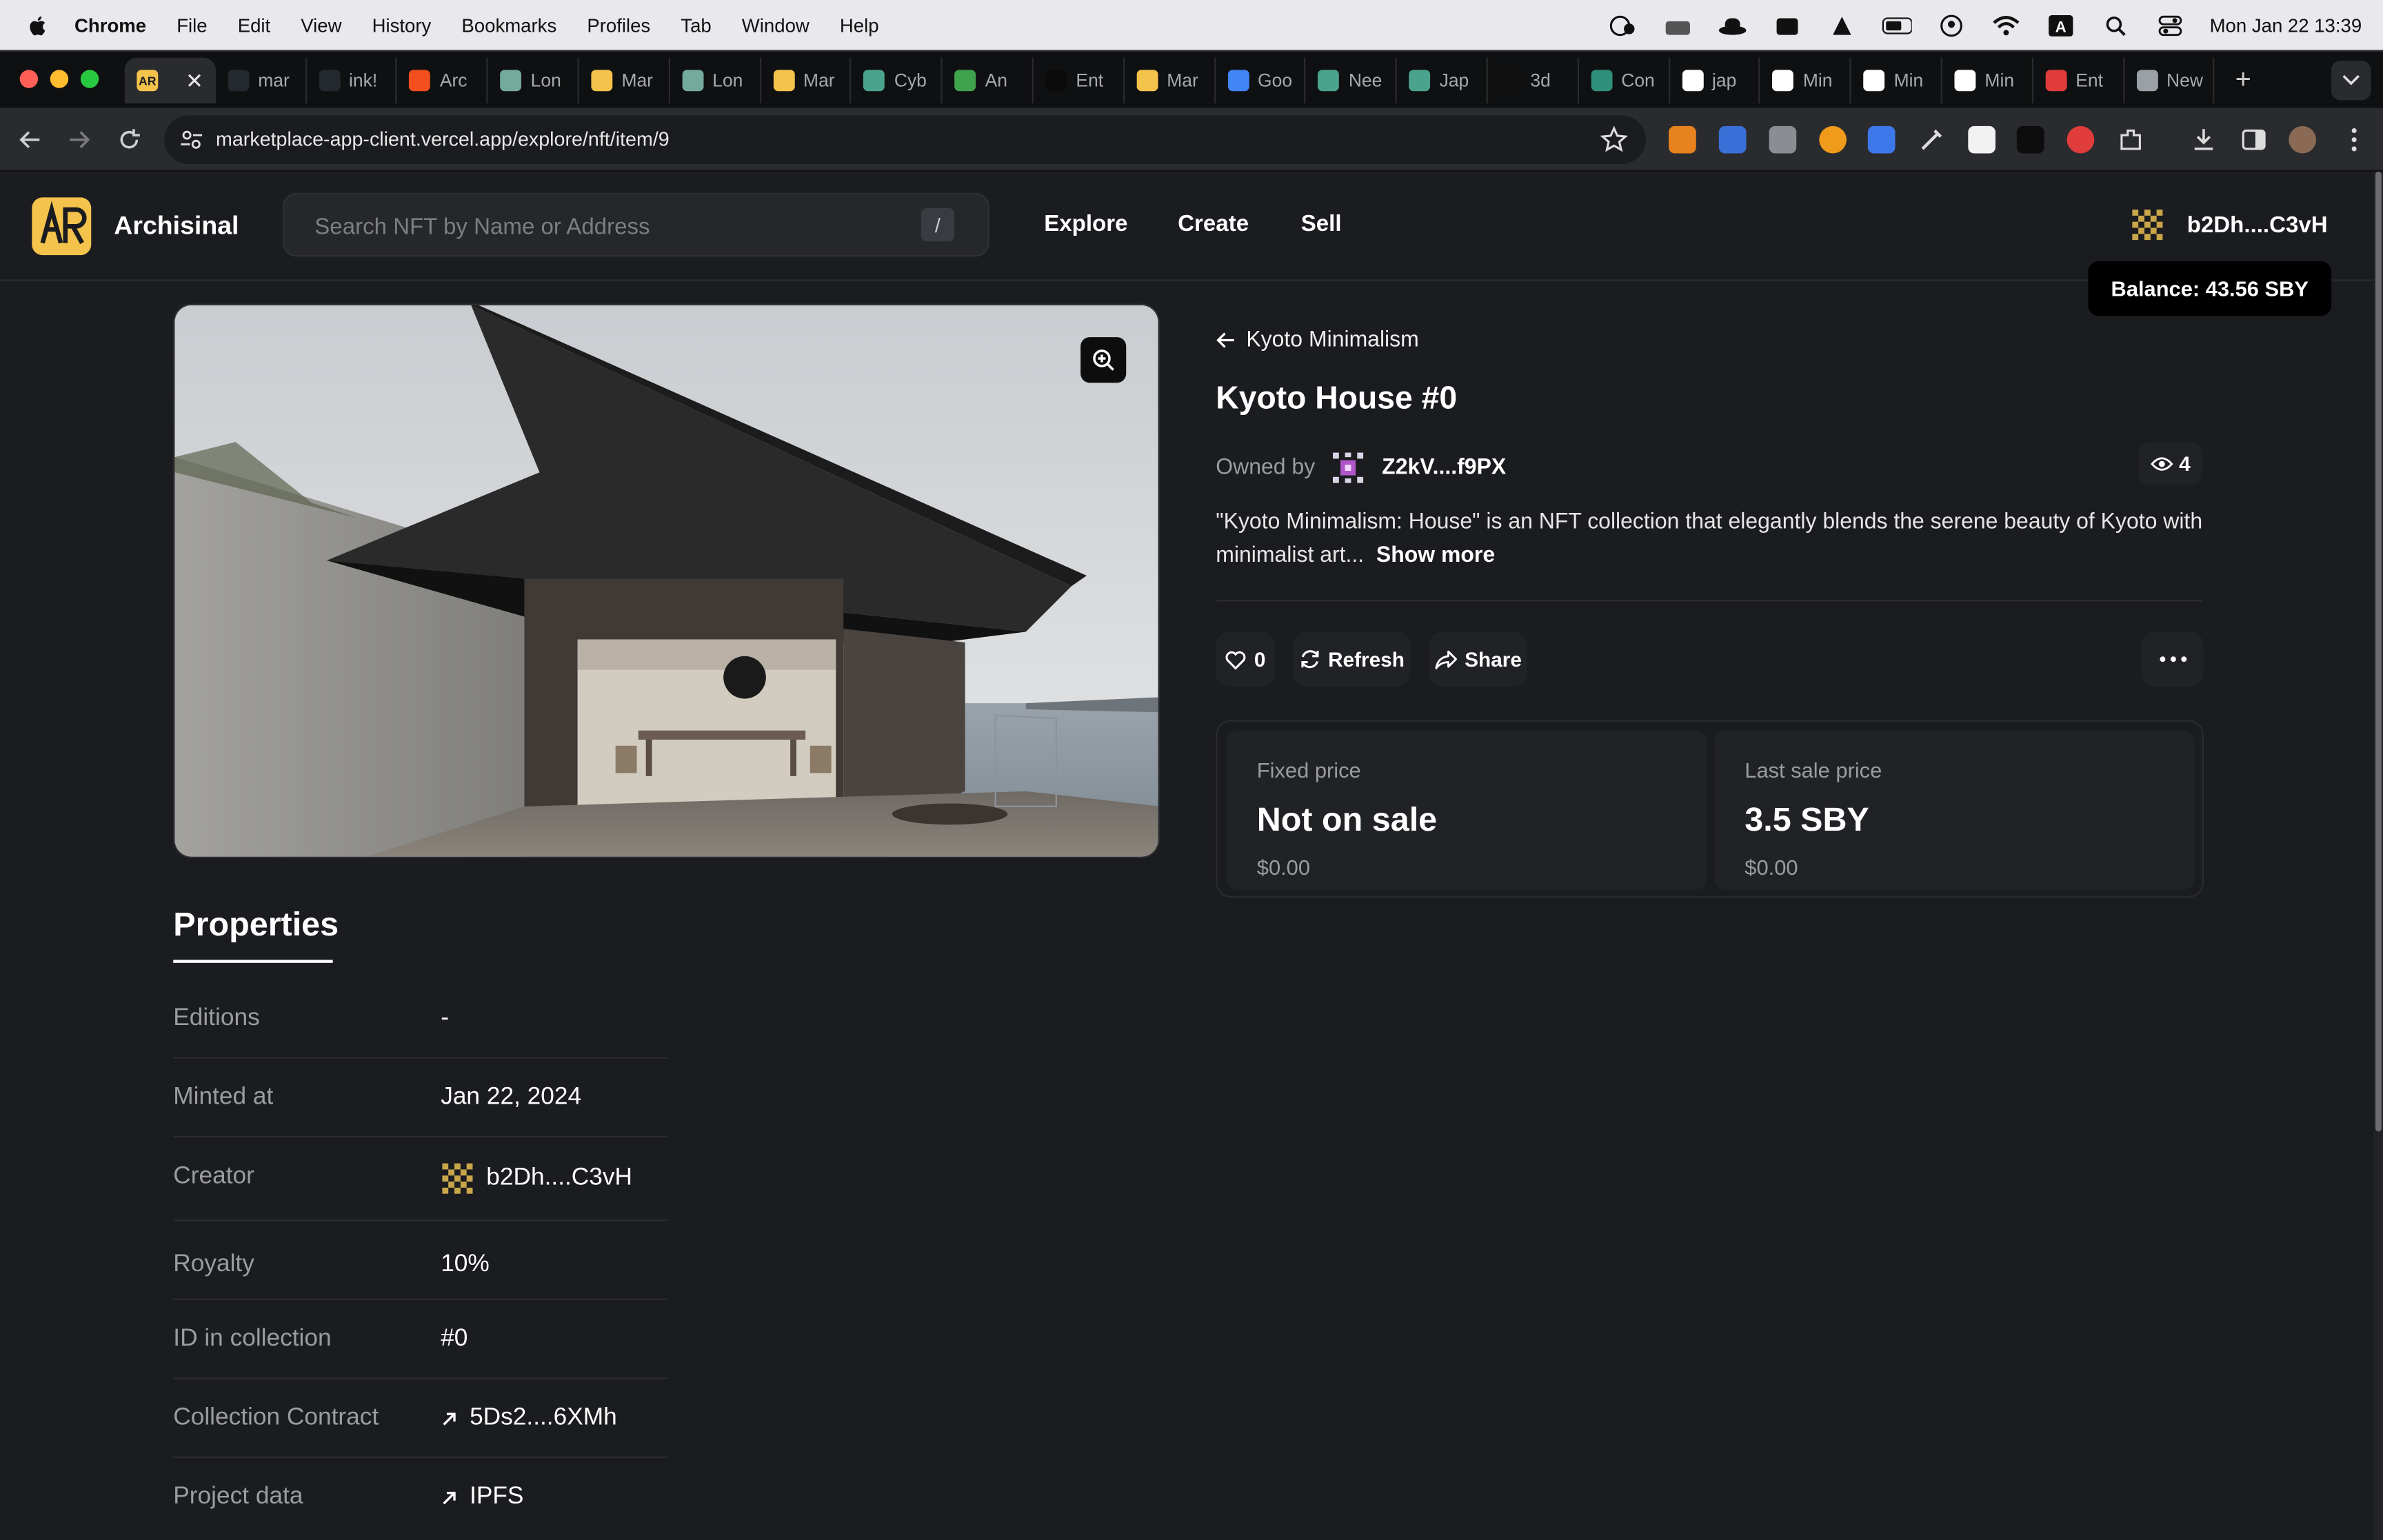  Describe the element at coordinates (2115, 25) in the screenshot. I see `spotlight-icon` at that location.